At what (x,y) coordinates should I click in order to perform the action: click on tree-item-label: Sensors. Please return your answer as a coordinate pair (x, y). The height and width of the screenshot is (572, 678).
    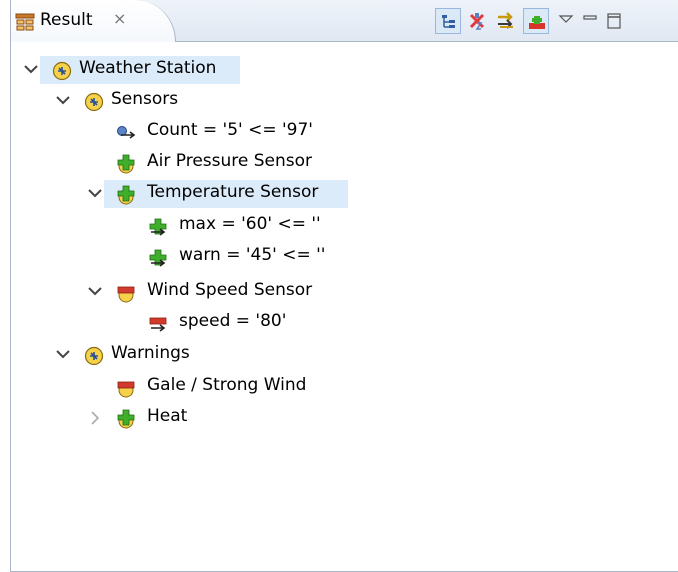
    Looking at the image, I should click on (145, 99).